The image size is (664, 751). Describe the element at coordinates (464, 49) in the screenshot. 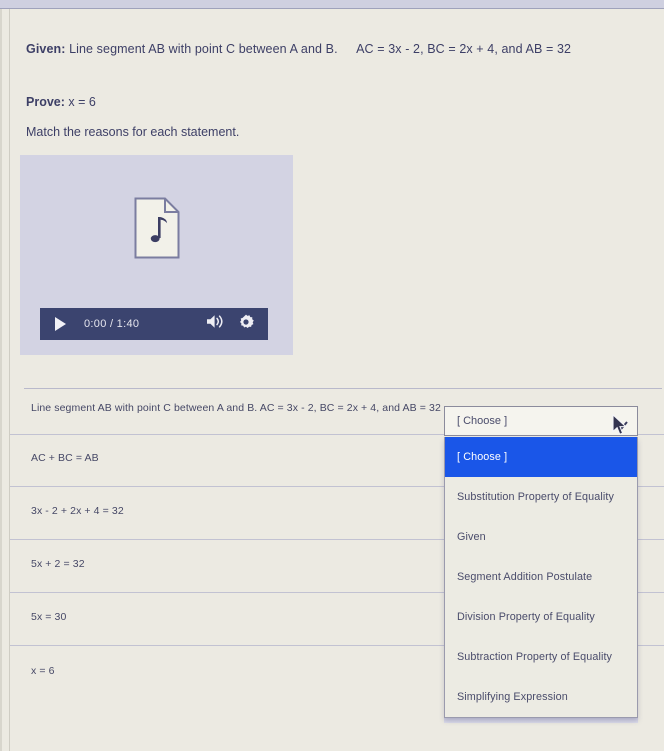

I see `given-equations: AC = 3x - 2, BC = 2x + 4, and AB = 32` at that location.